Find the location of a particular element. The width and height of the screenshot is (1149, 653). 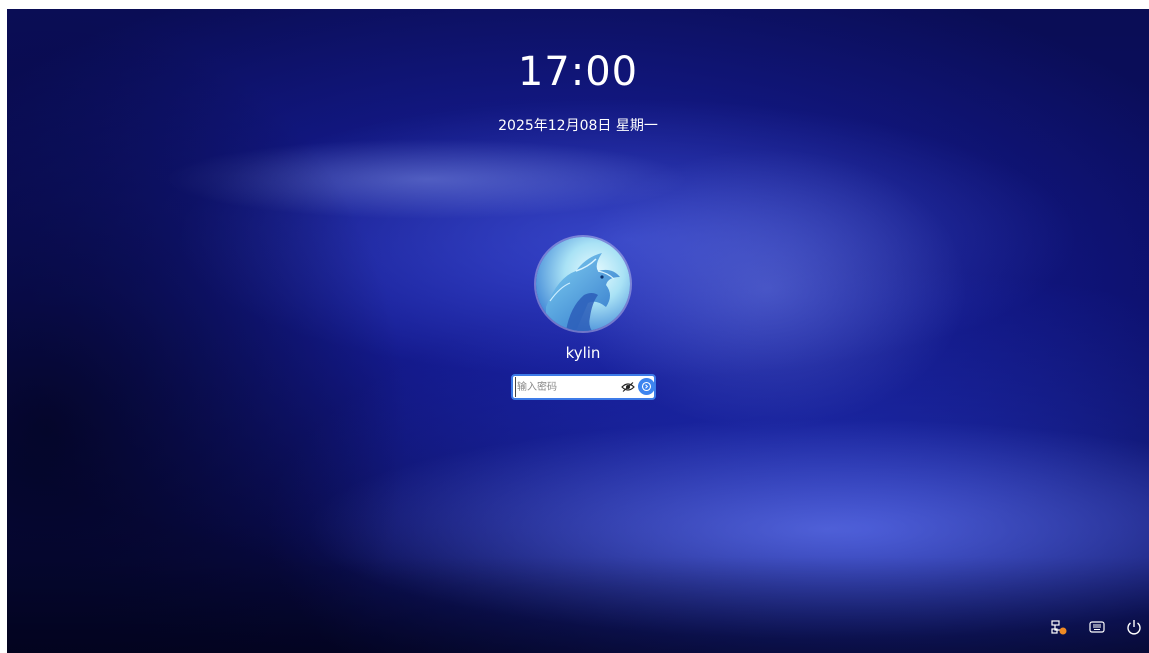

user-avatar is located at coordinates (583, 284).